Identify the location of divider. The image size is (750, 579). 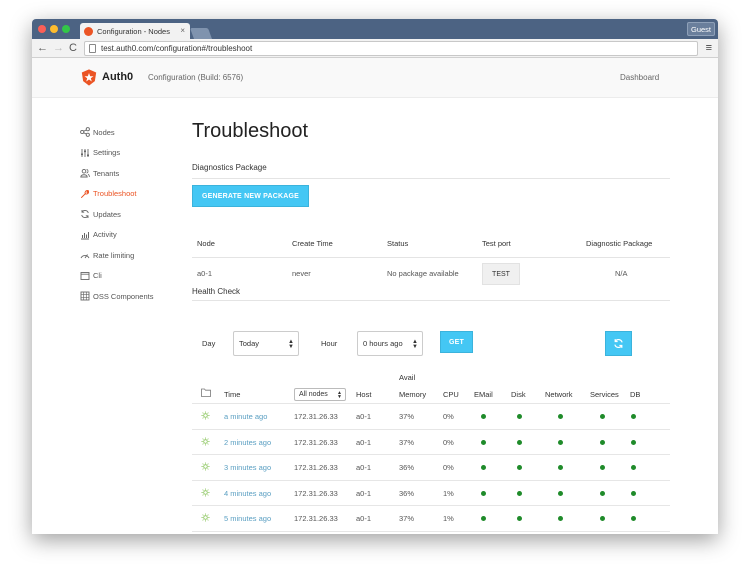
(431, 300).